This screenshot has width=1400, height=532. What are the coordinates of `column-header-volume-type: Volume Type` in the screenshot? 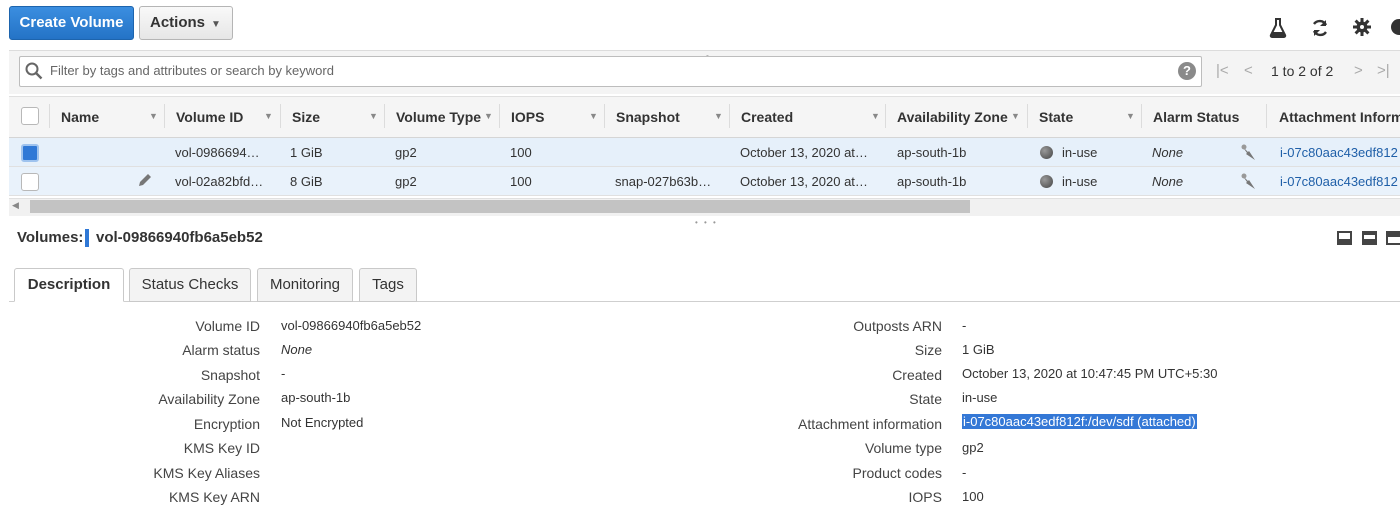 It's located at (438, 117).